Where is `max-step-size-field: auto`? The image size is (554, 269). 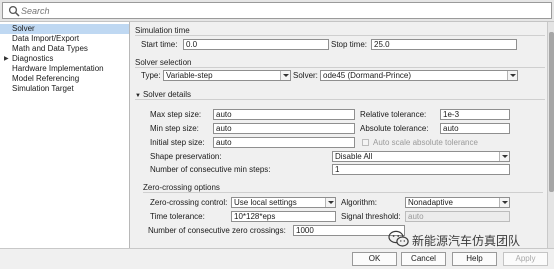
max-step-size-field: auto is located at coordinates (284, 114).